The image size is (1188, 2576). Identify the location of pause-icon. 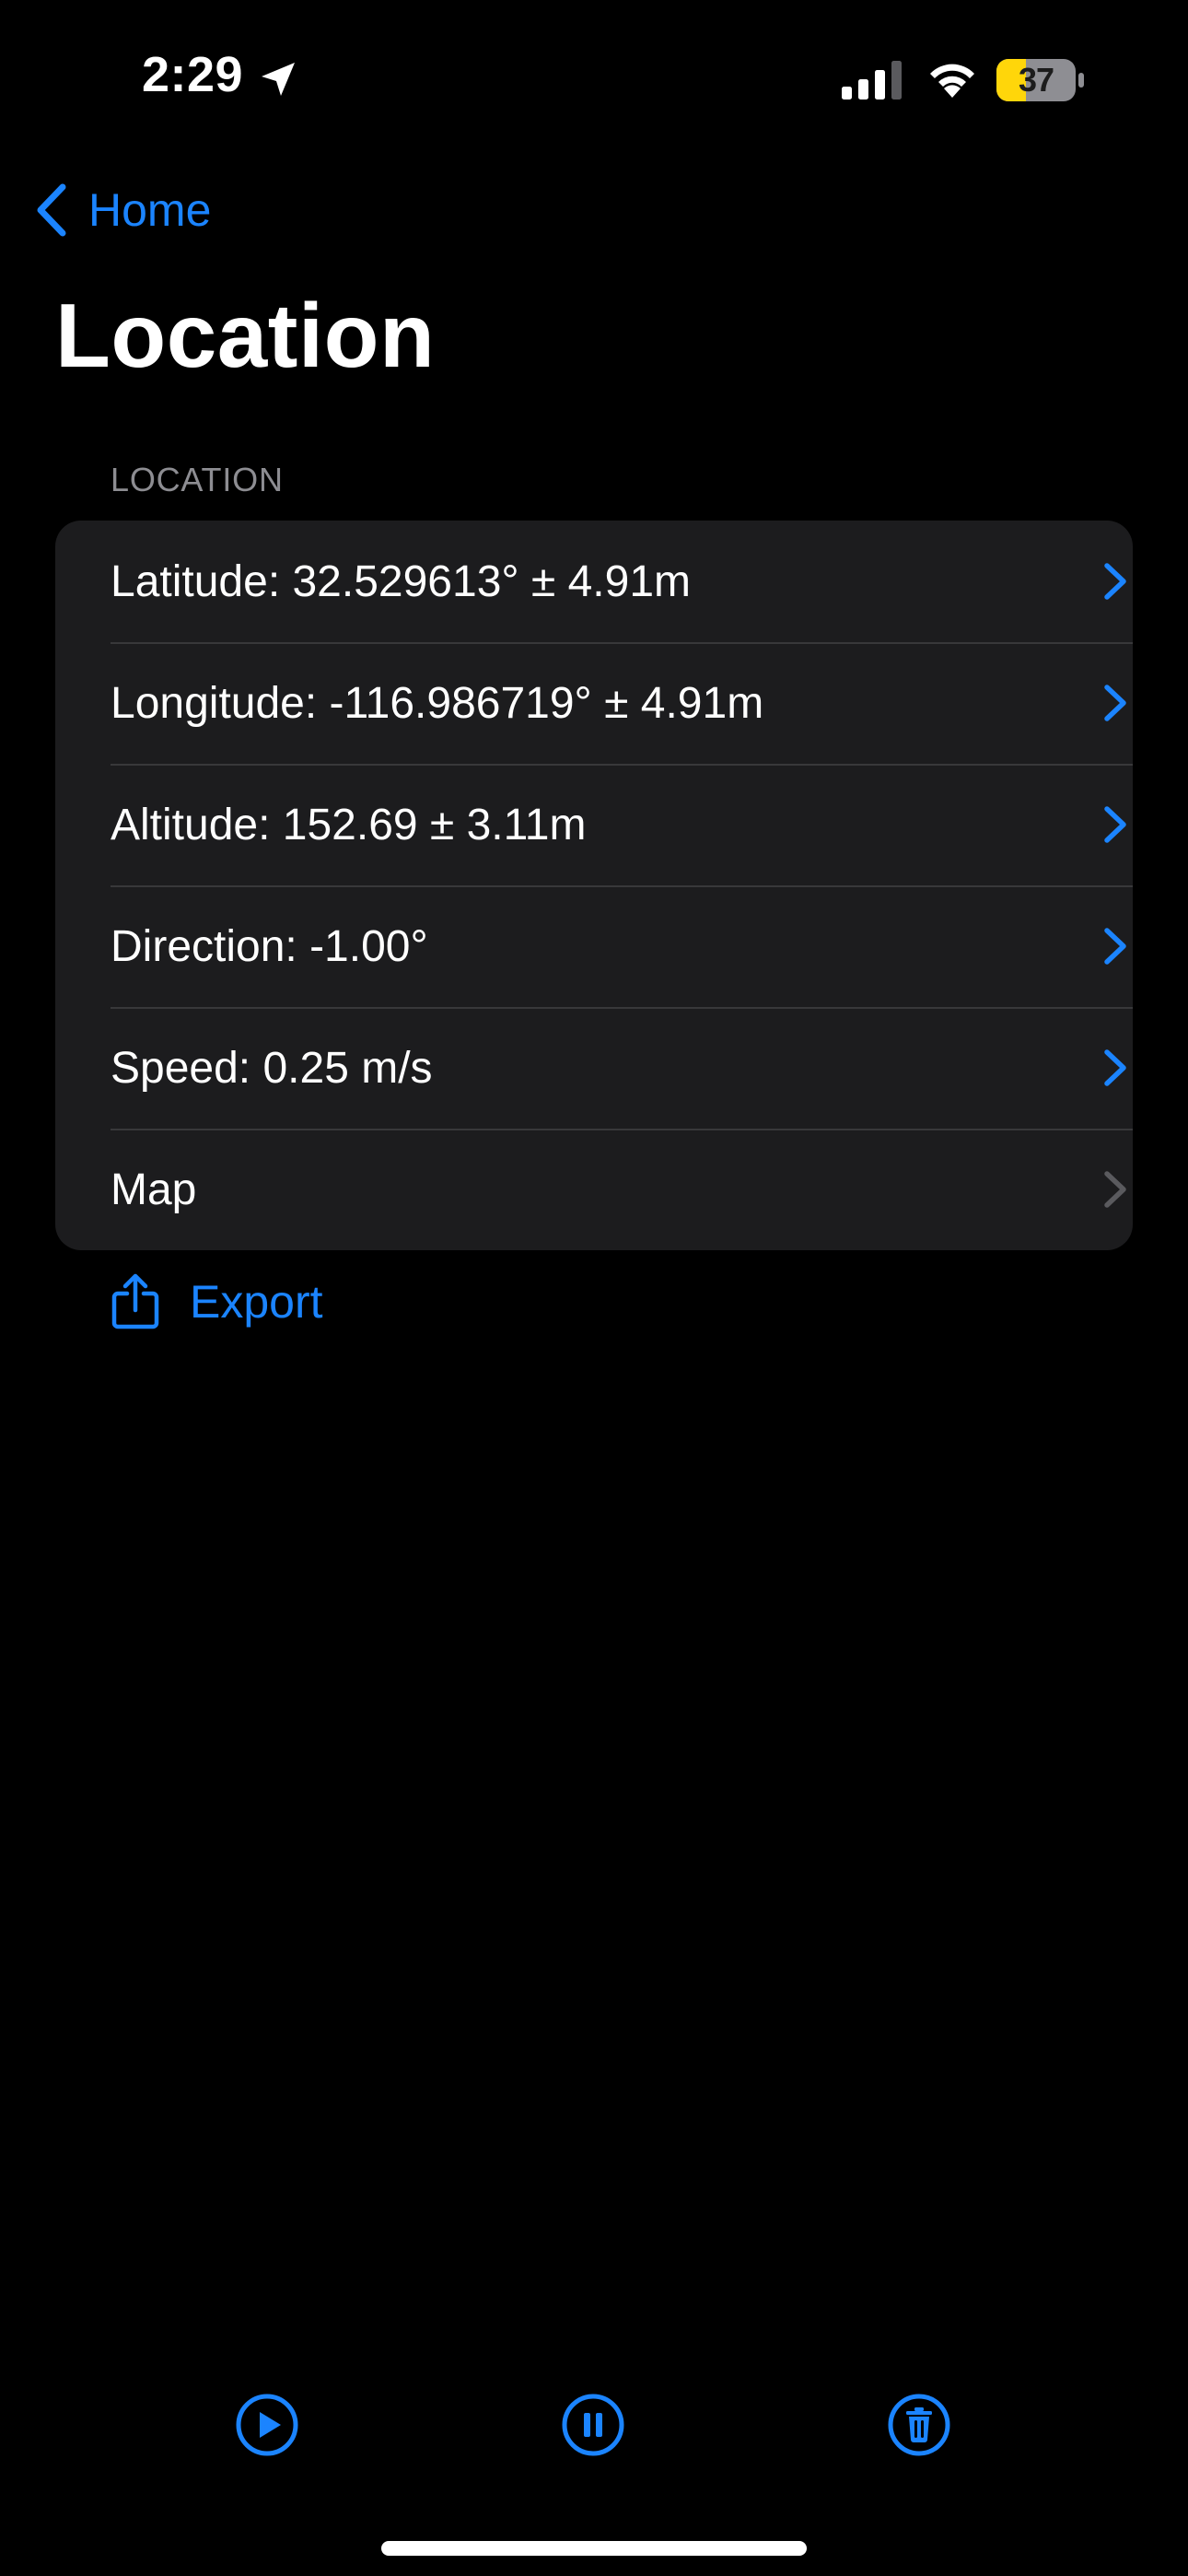
(593, 2425).